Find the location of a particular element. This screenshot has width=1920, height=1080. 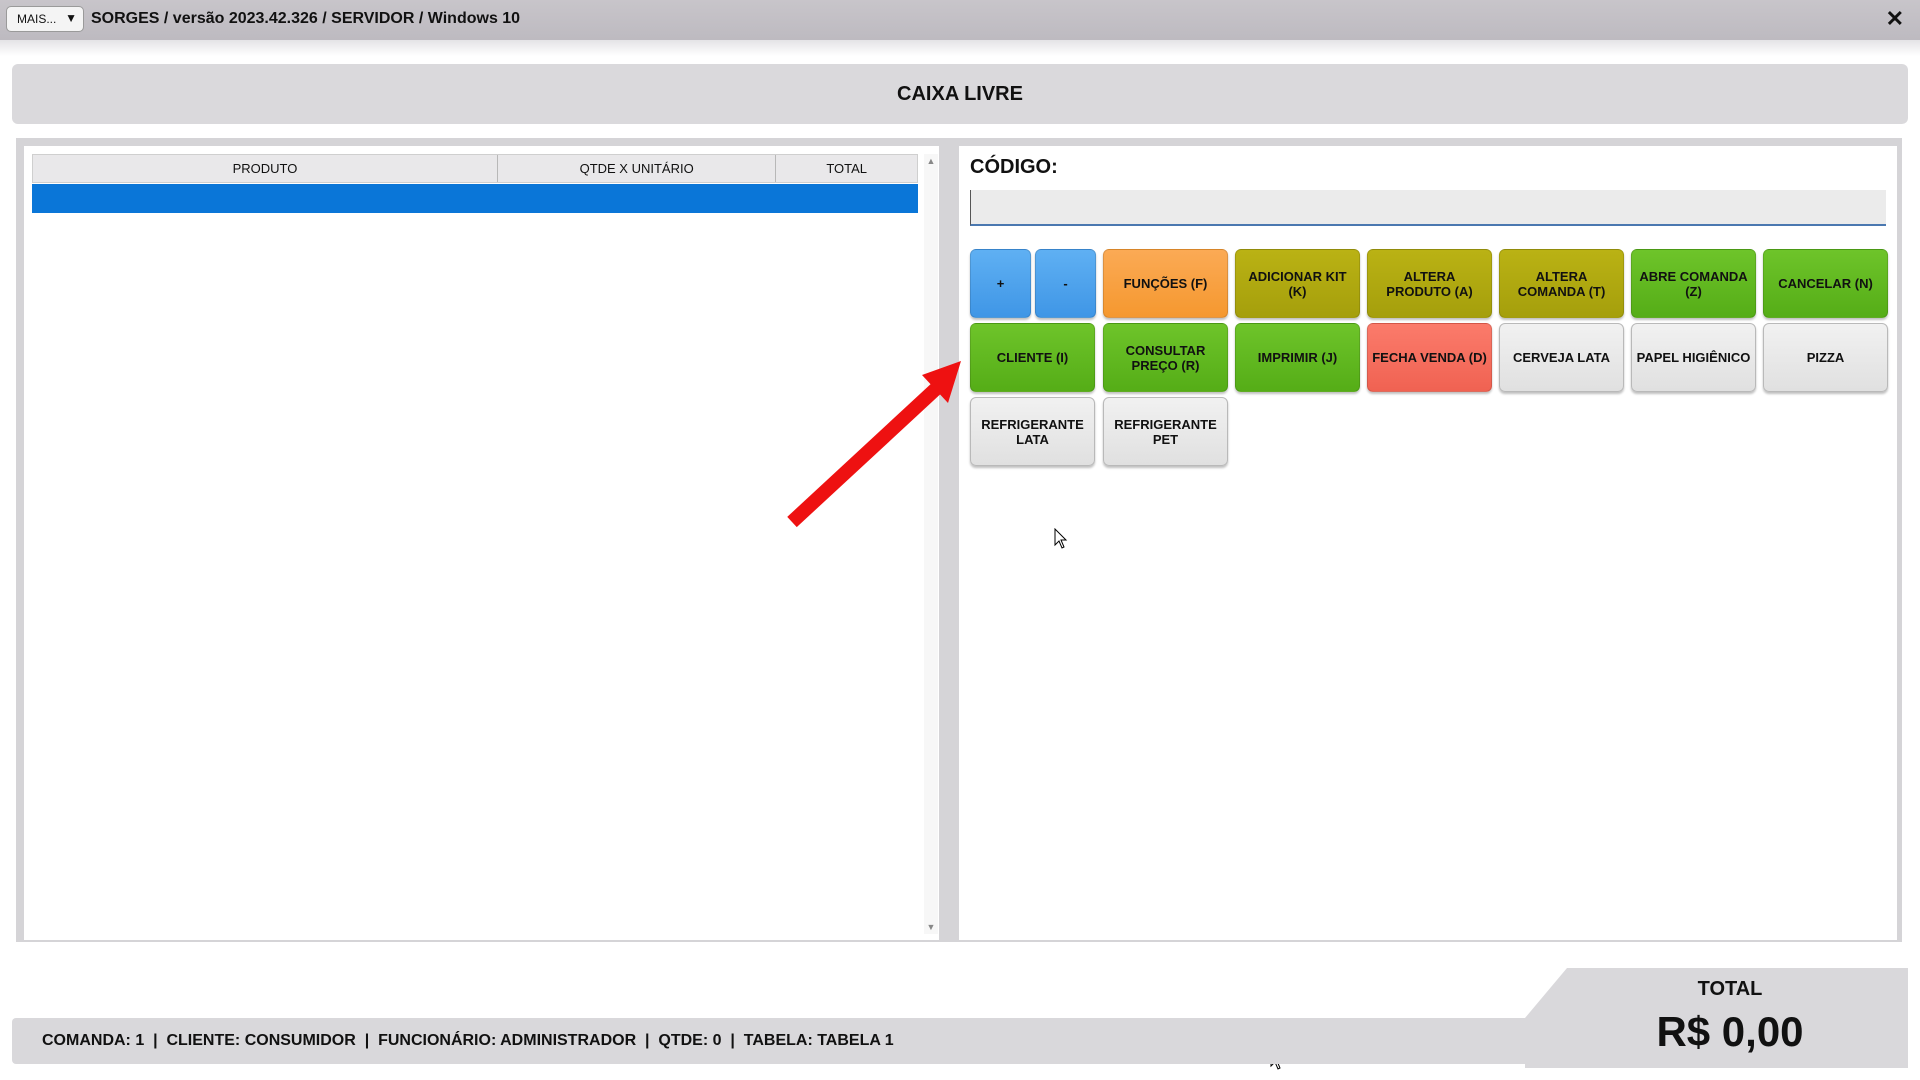

grid-scrollbar: ▲ ▼ is located at coordinates (931, 544).